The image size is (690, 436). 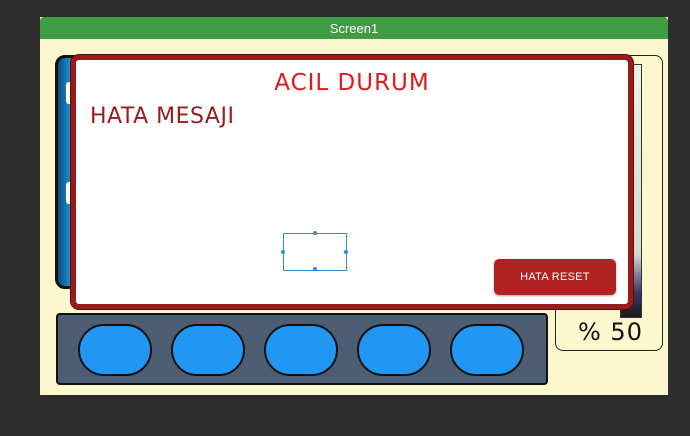 What do you see at coordinates (314, 251) in the screenshot?
I see `selected-component-box` at bounding box center [314, 251].